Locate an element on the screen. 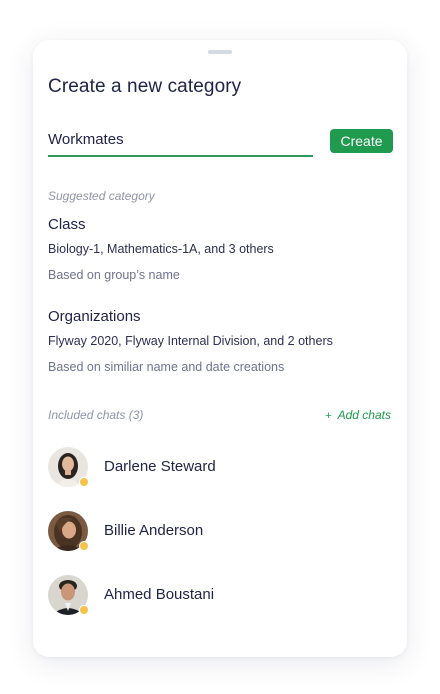 The image size is (440, 694). suggested-category-class: Class is located at coordinates (67, 224).